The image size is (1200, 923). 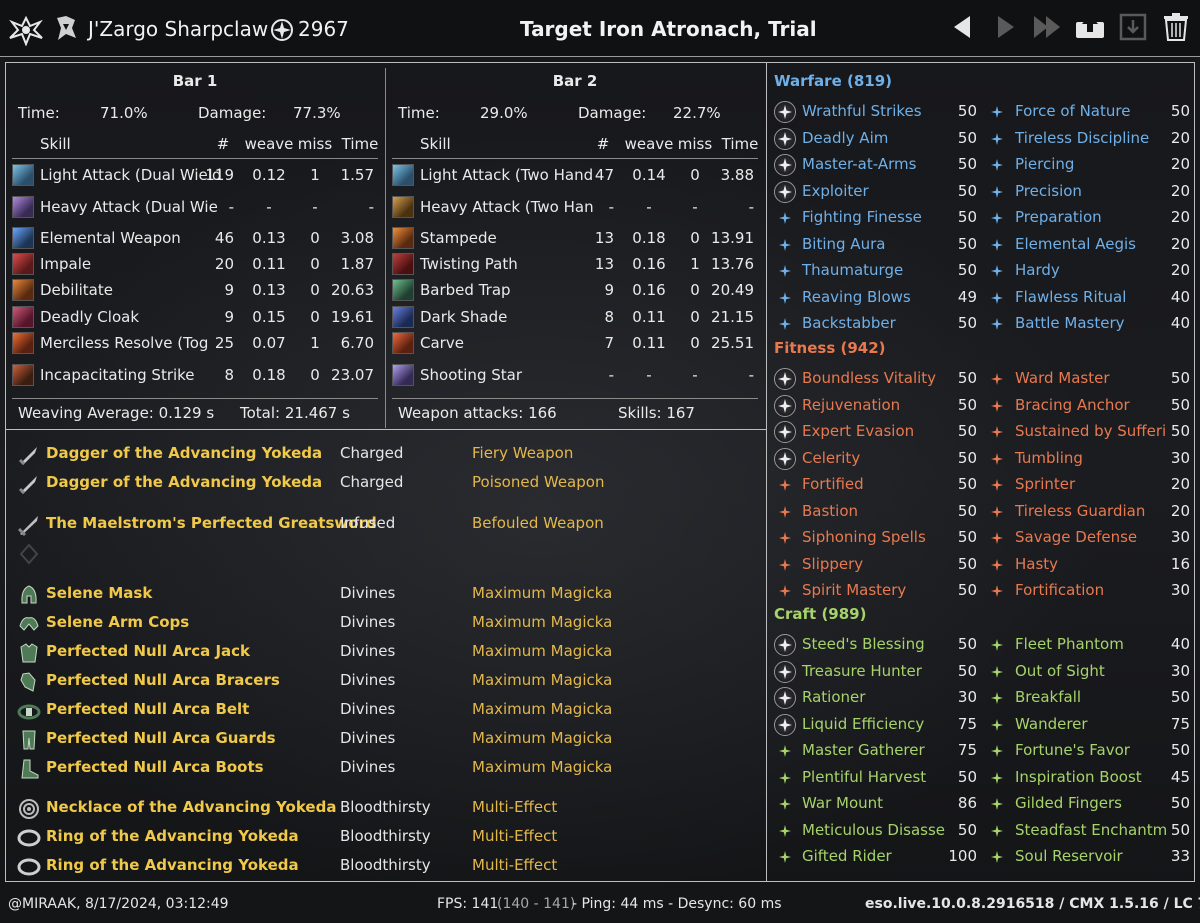 I want to click on bar2-title: Bar 2, so click(x=575, y=81).